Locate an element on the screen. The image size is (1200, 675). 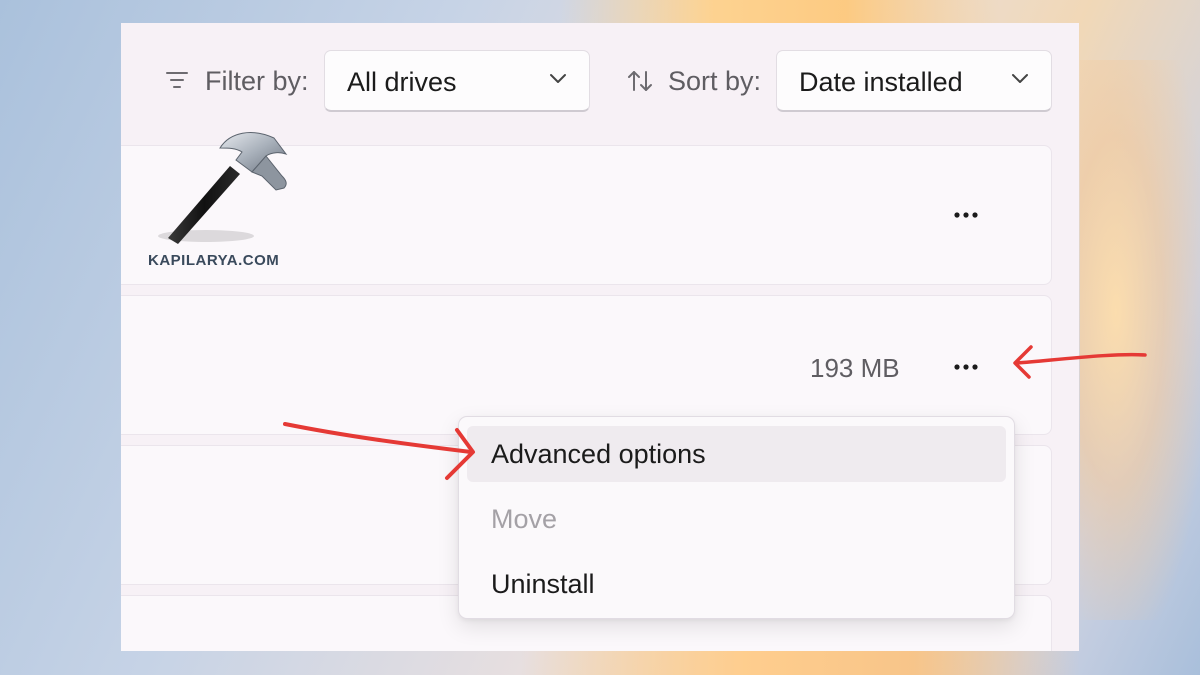
menu-item-label: Uninstall is located at coordinates (543, 584).